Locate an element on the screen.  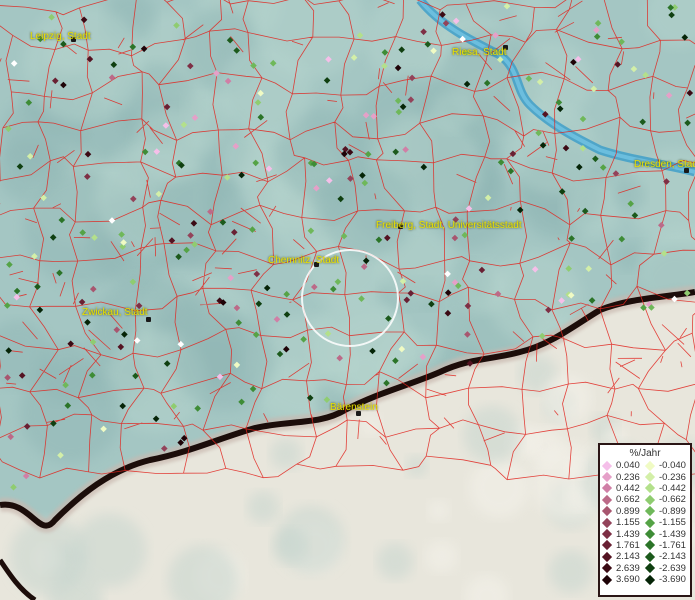
legend-label: -2.639 is located at coordinates (672, 568).